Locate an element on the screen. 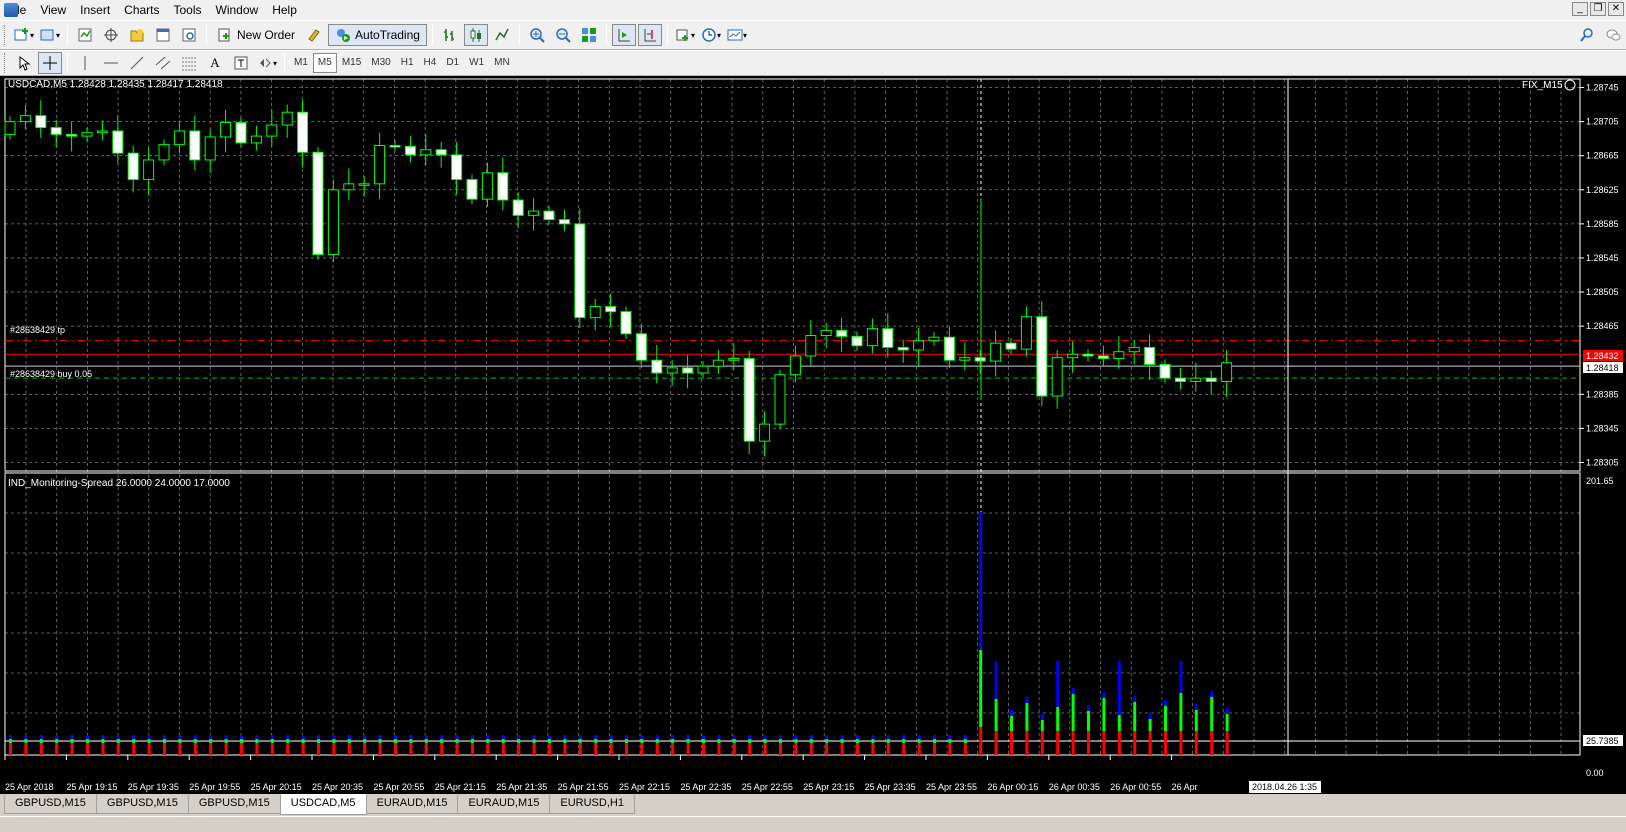 The width and height of the screenshot is (1626, 832). search-icon is located at coordinates (1587, 35).